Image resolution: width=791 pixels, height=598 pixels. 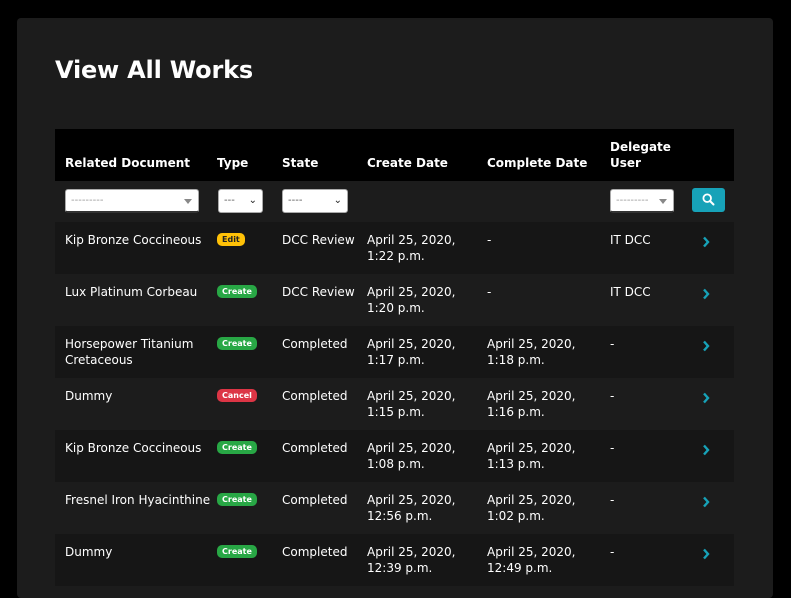 I want to click on create-date-cell: April 25, 2020, 12:56 p.m., so click(x=411, y=508).